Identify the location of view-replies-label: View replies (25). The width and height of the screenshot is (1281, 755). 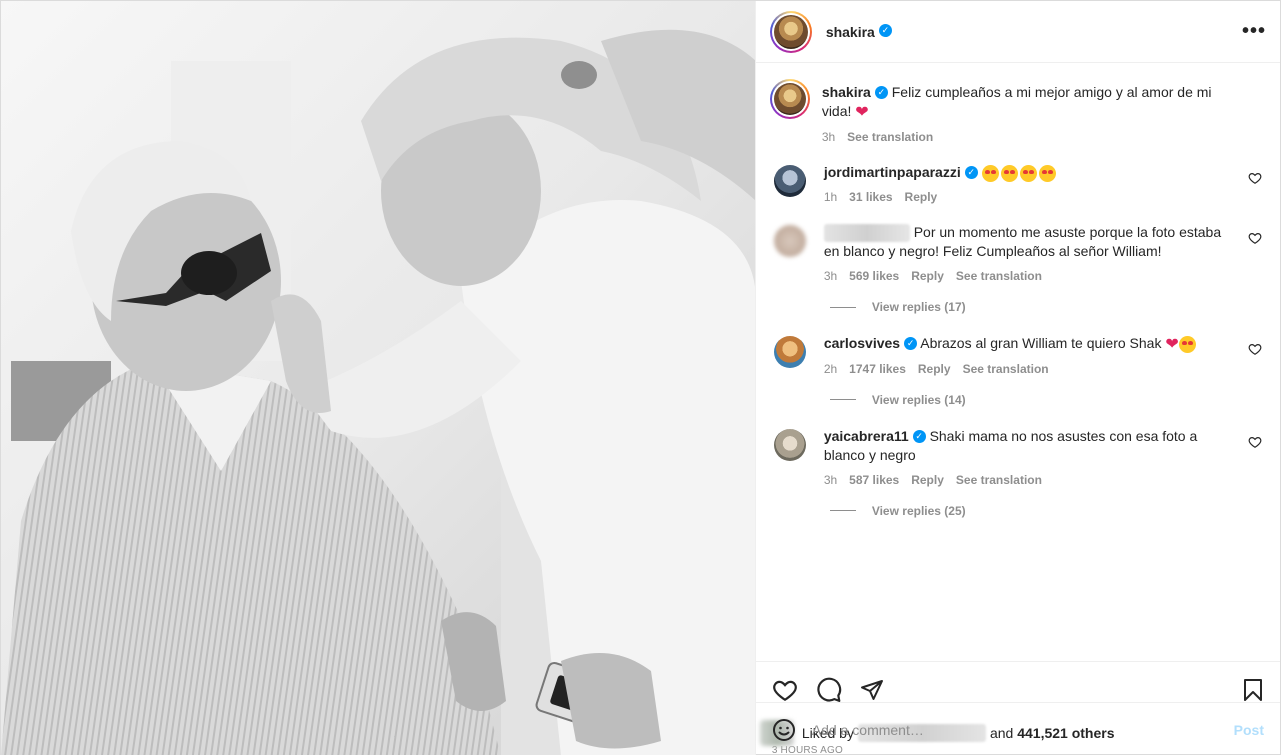
(919, 511).